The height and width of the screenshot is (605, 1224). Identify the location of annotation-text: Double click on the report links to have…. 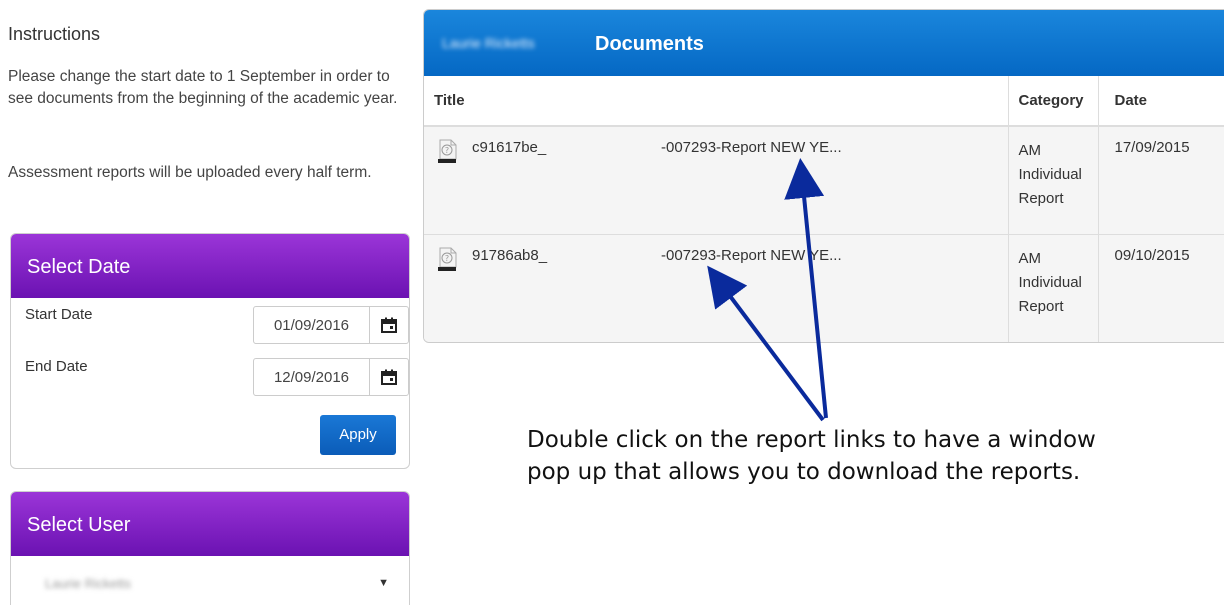
(837, 456).